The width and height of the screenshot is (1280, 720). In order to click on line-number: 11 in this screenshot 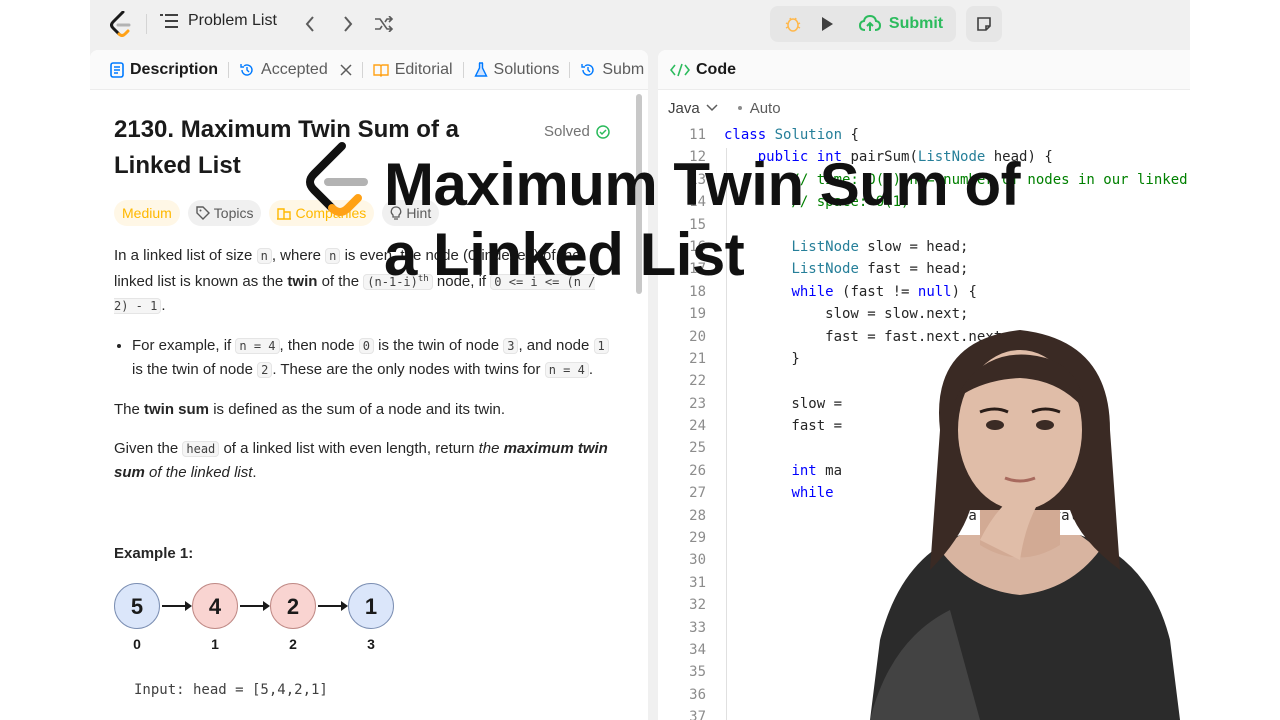, I will do `click(697, 135)`.